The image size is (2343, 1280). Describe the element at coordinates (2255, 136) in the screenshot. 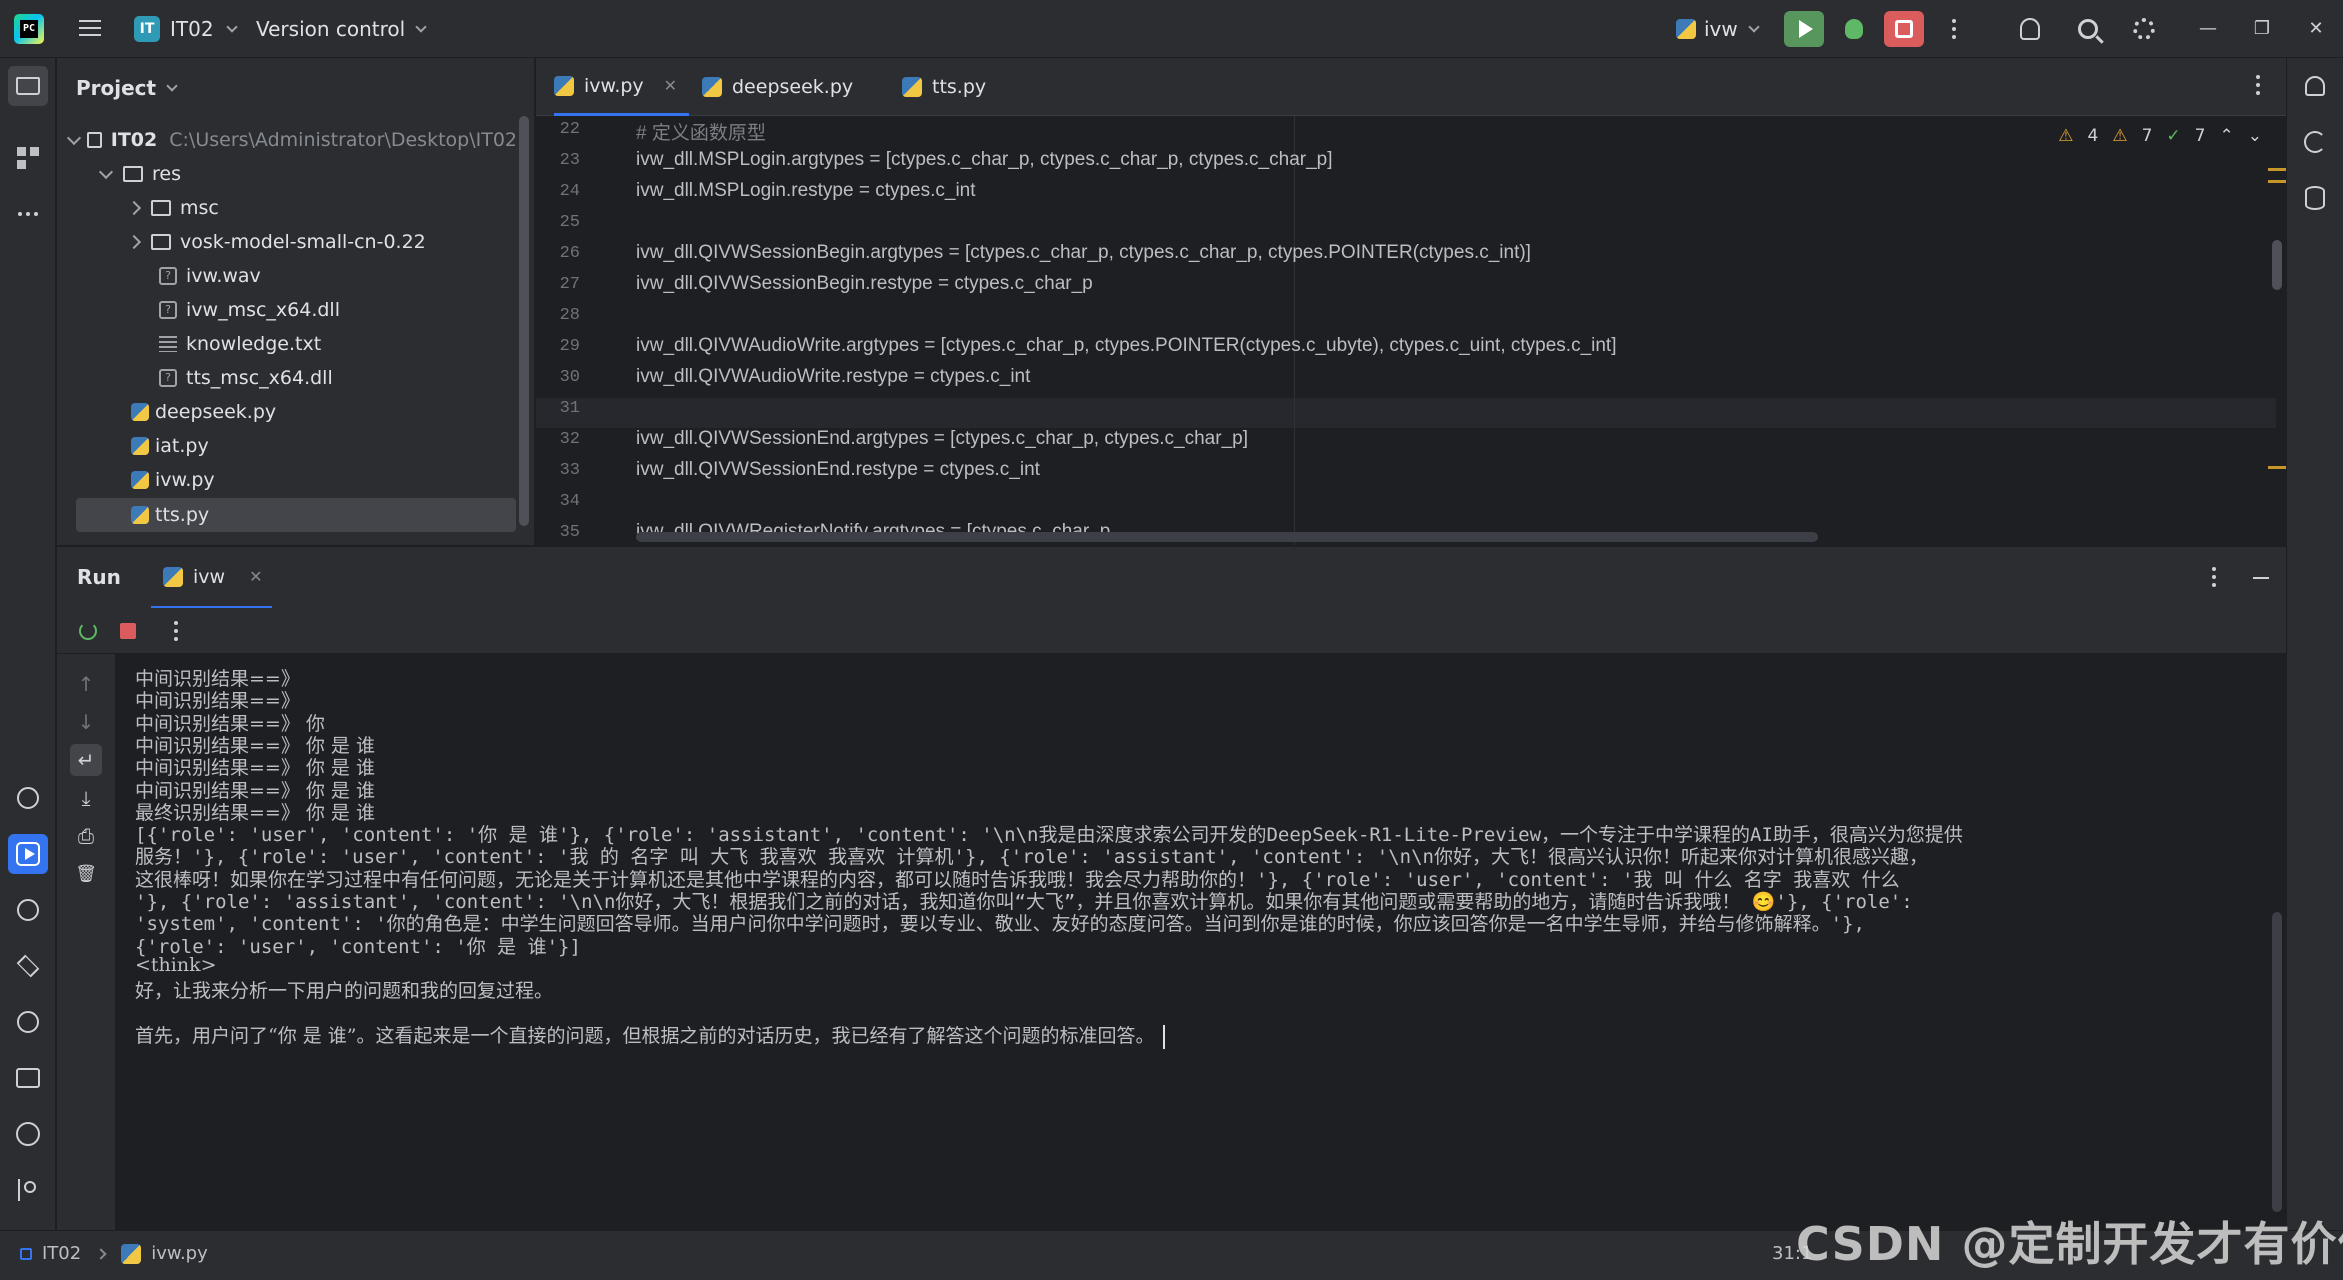

I see `next-problem-icon: ⌄` at that location.